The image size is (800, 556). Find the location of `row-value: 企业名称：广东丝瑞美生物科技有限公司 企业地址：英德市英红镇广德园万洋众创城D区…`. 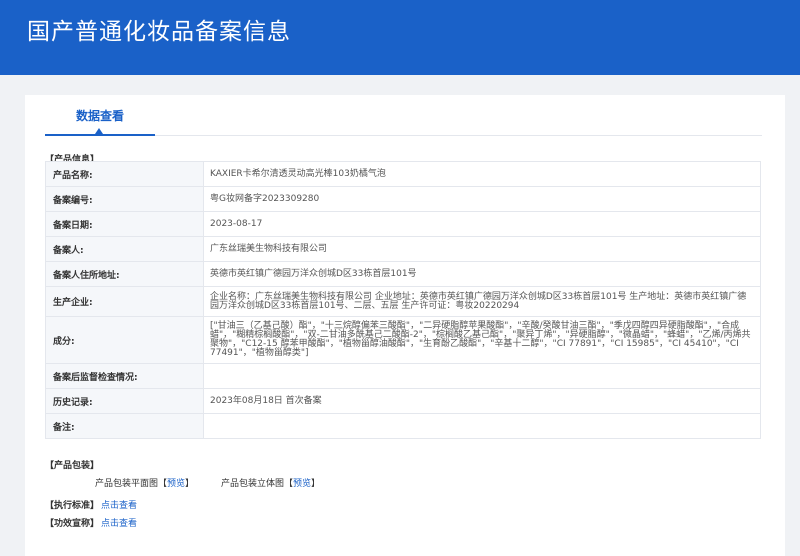

row-value: 企业名称：广东丝瑞美生物科技有限公司 企业地址：英德市英红镇广德园万洋众创城D区… is located at coordinates (482, 301).